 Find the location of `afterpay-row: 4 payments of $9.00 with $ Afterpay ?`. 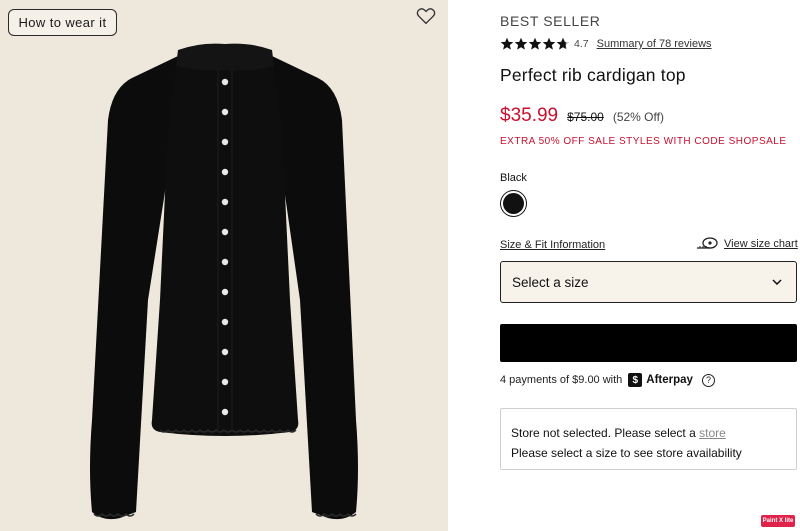

afterpay-row: 4 payments of $9.00 with $ Afterpay ? is located at coordinates (607, 380).